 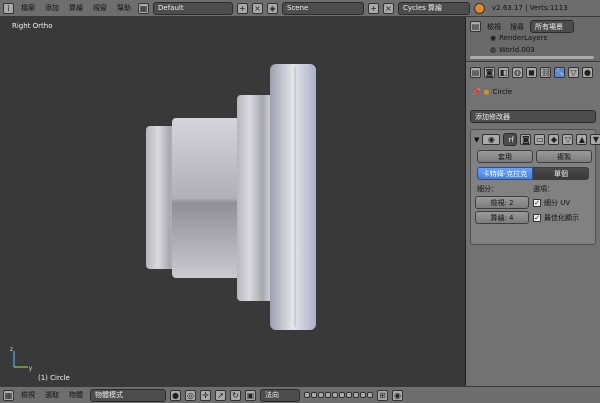 I want to click on pivot-icon: ◎, so click(x=190, y=395).